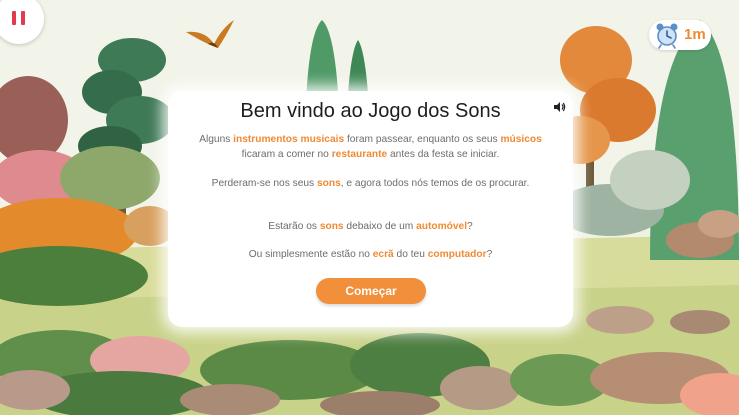  Describe the element at coordinates (14, 18) in the screenshot. I see `pause-icon` at that location.